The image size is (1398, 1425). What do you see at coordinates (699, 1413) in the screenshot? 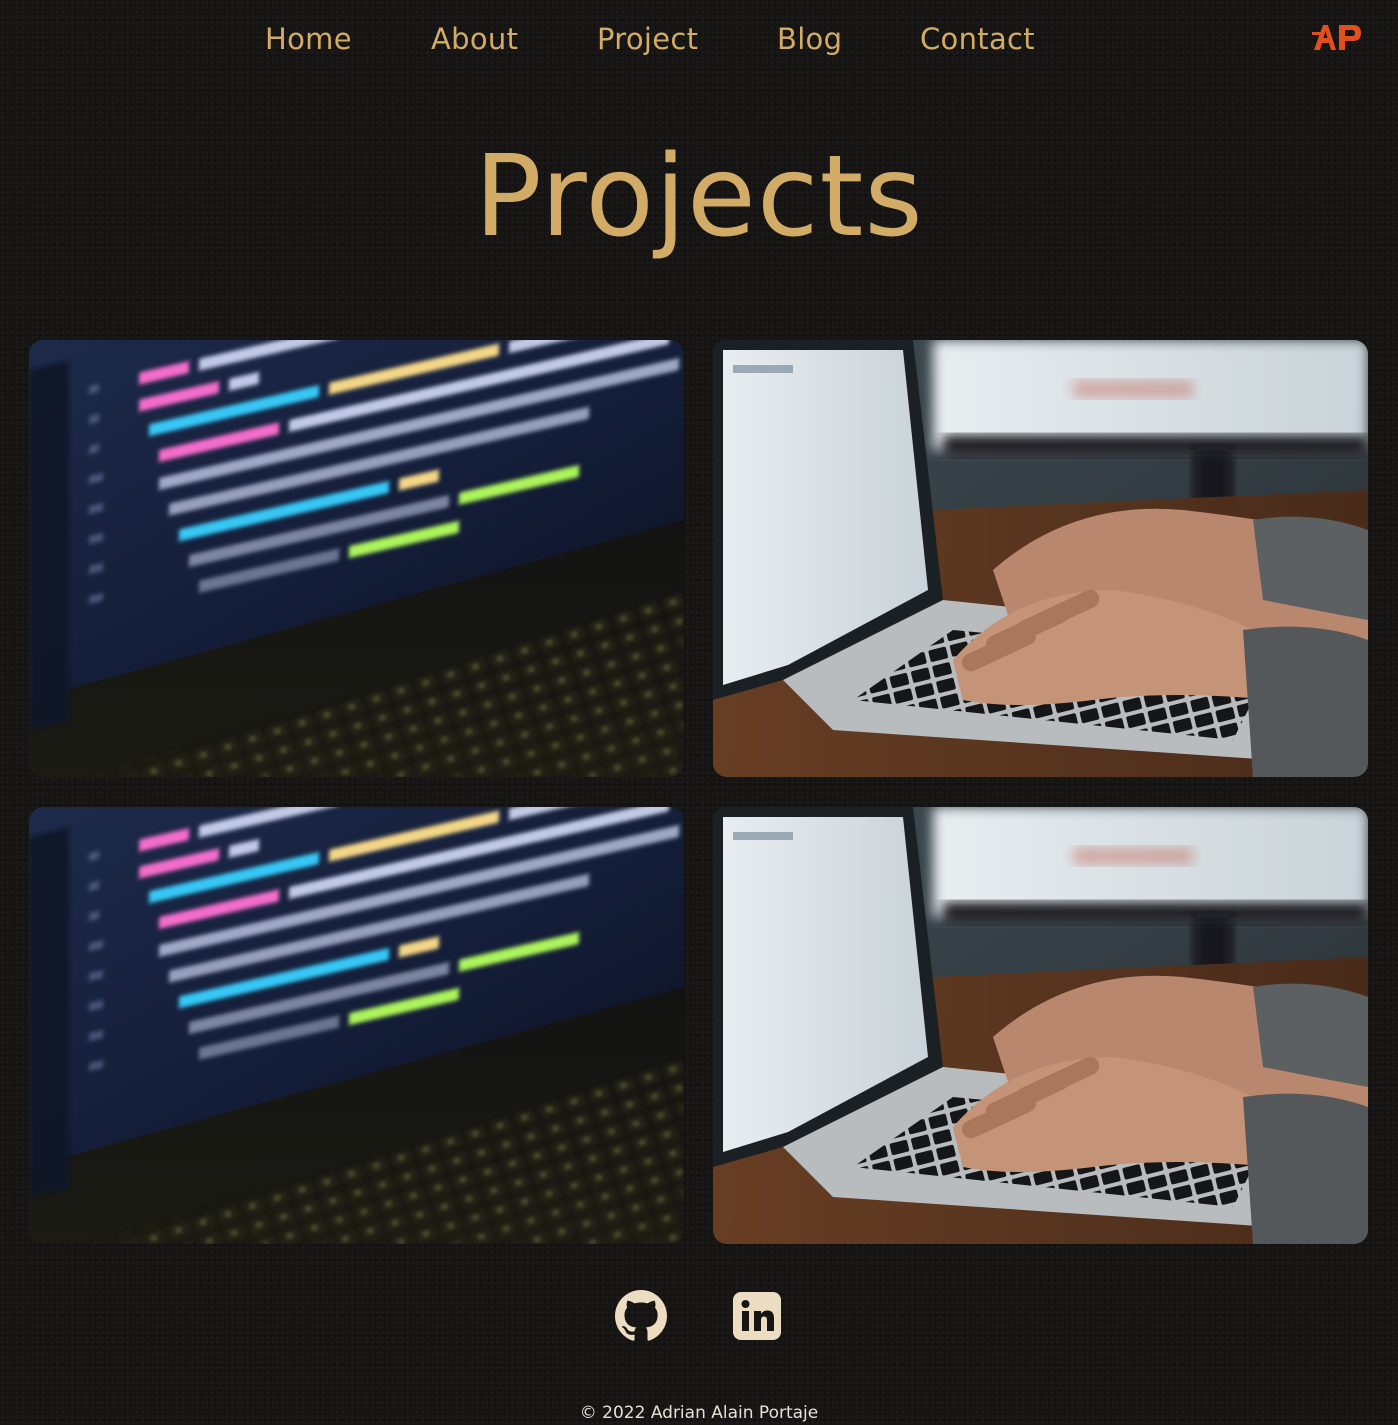
I see `copyright-footer: © 2022 Adrian Alain Portaje` at bounding box center [699, 1413].